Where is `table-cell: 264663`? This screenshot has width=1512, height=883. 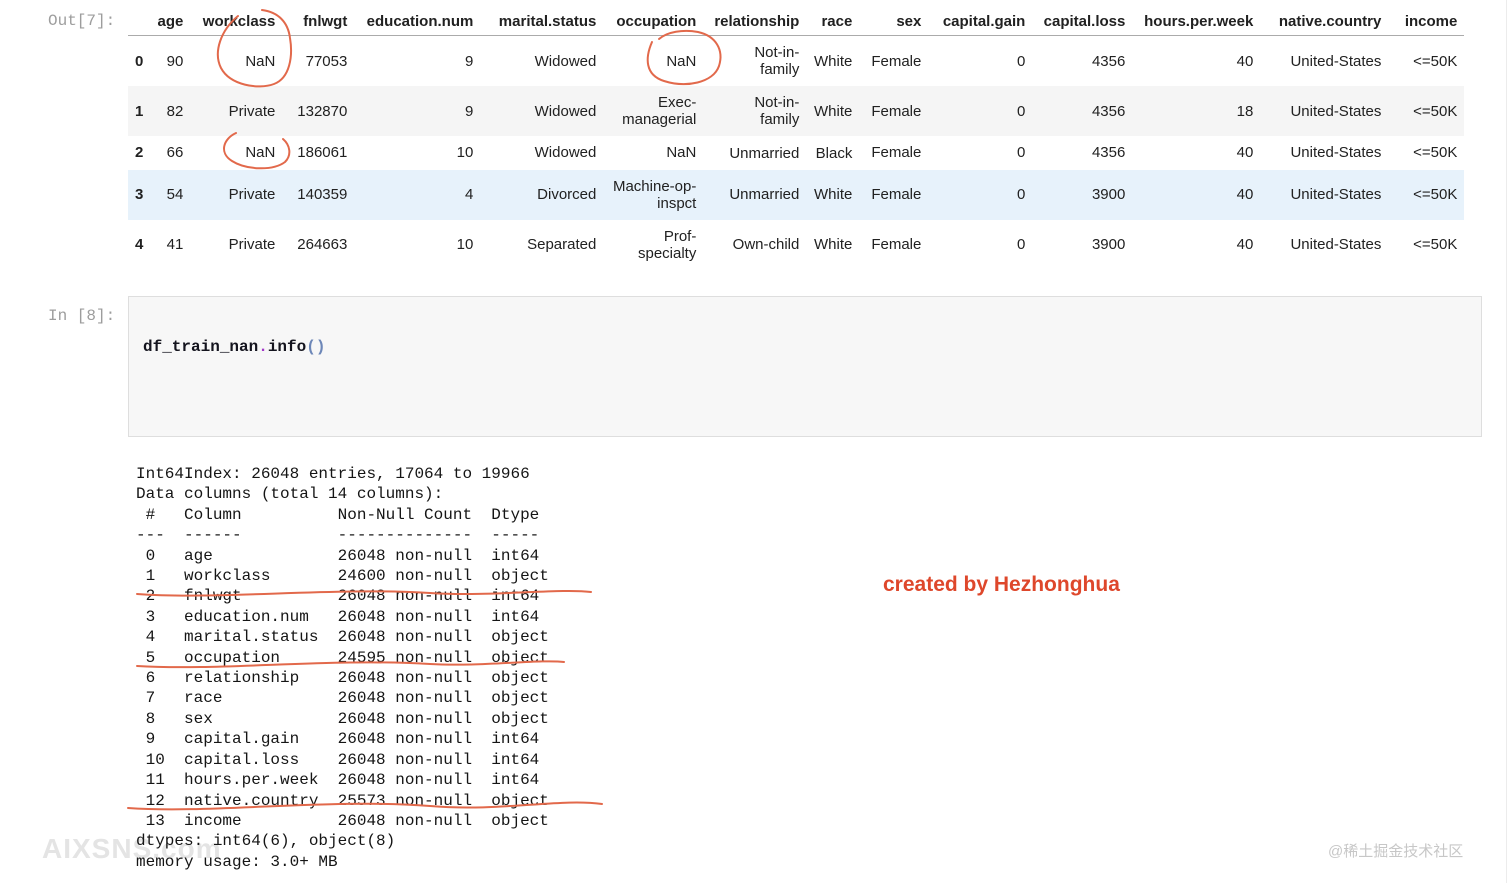
table-cell: 264663 is located at coordinates (322, 245).